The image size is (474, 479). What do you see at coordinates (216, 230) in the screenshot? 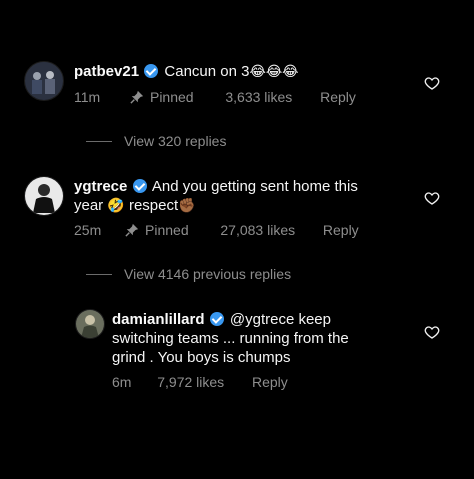
I see `comment-meta: 25m Pinned 27,083 likes Reply` at bounding box center [216, 230].